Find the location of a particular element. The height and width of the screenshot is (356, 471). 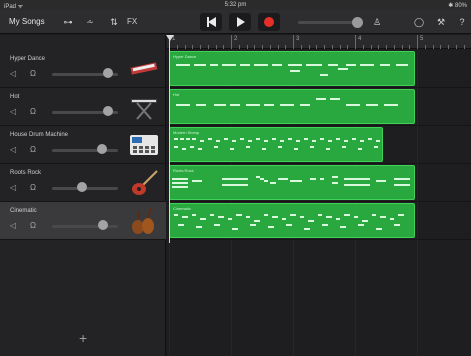

mixer-icon: ⩪ is located at coordinates (90, 22).